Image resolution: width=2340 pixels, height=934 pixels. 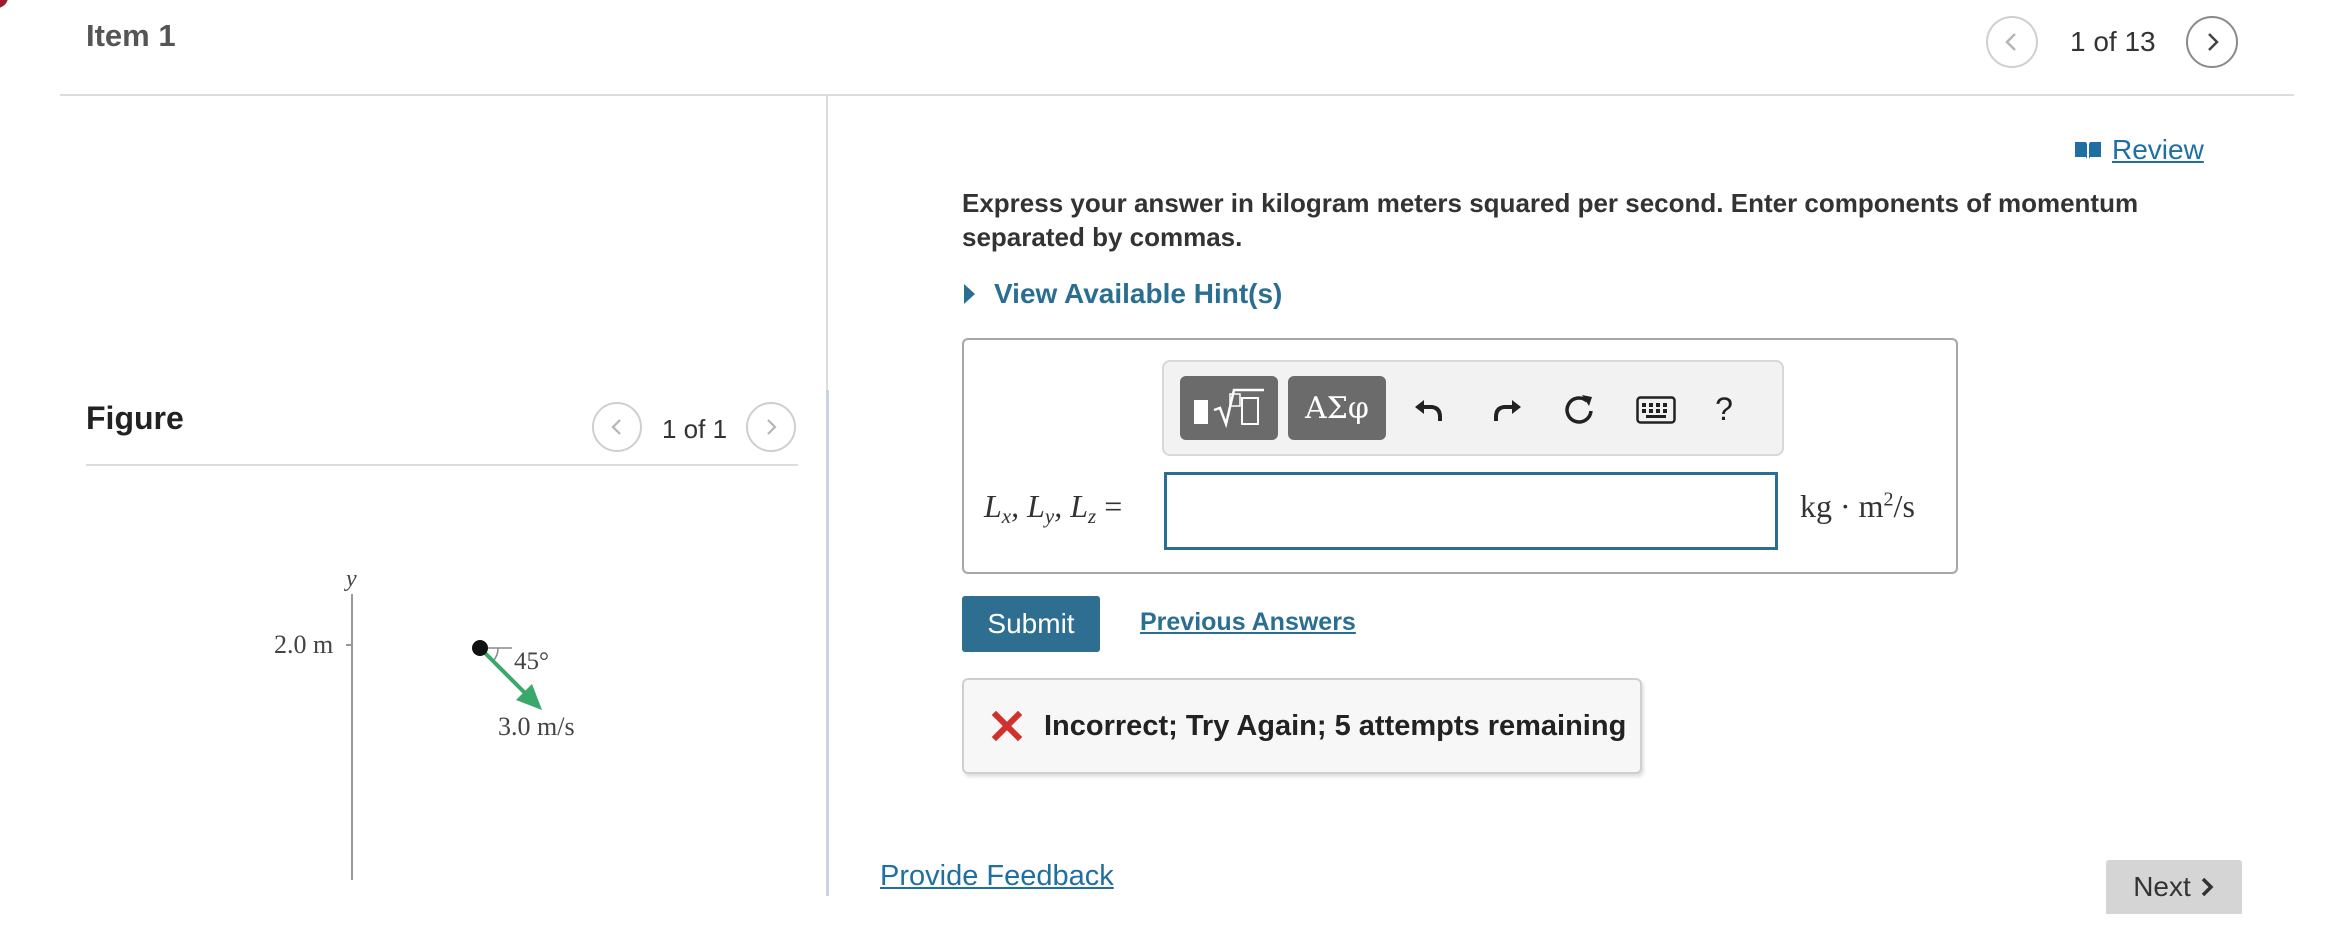 I want to click on reset-icon, so click(x=1579, y=409).